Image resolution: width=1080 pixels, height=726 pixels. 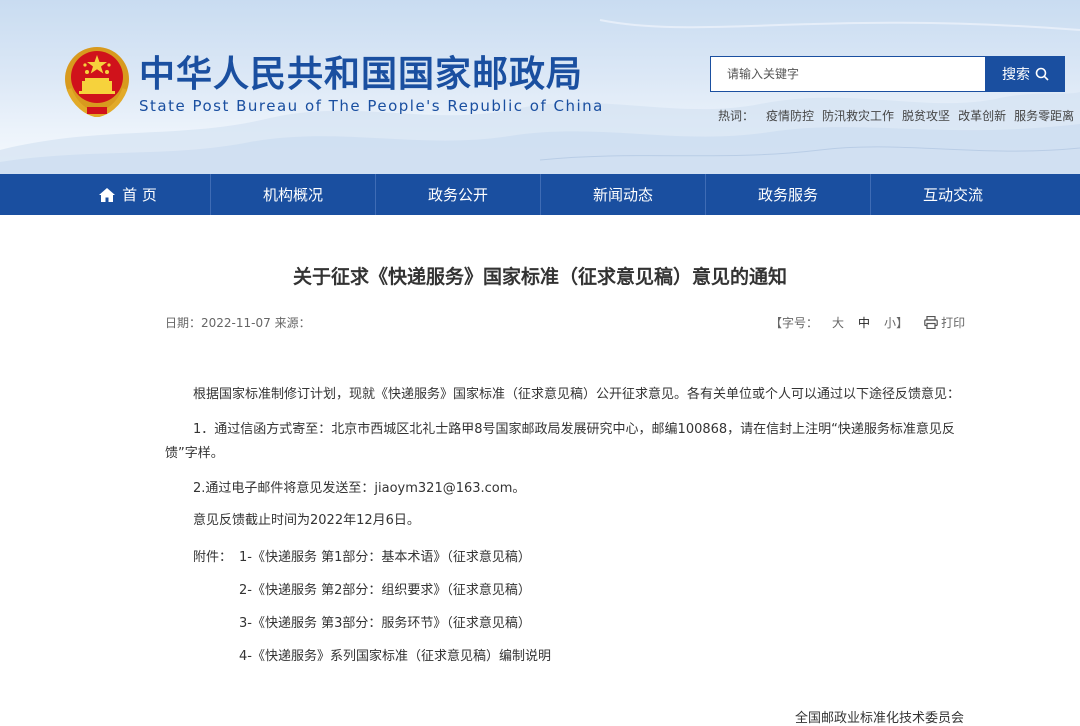 I want to click on nav-item-news: 新闻动态, so click(x=622, y=194).